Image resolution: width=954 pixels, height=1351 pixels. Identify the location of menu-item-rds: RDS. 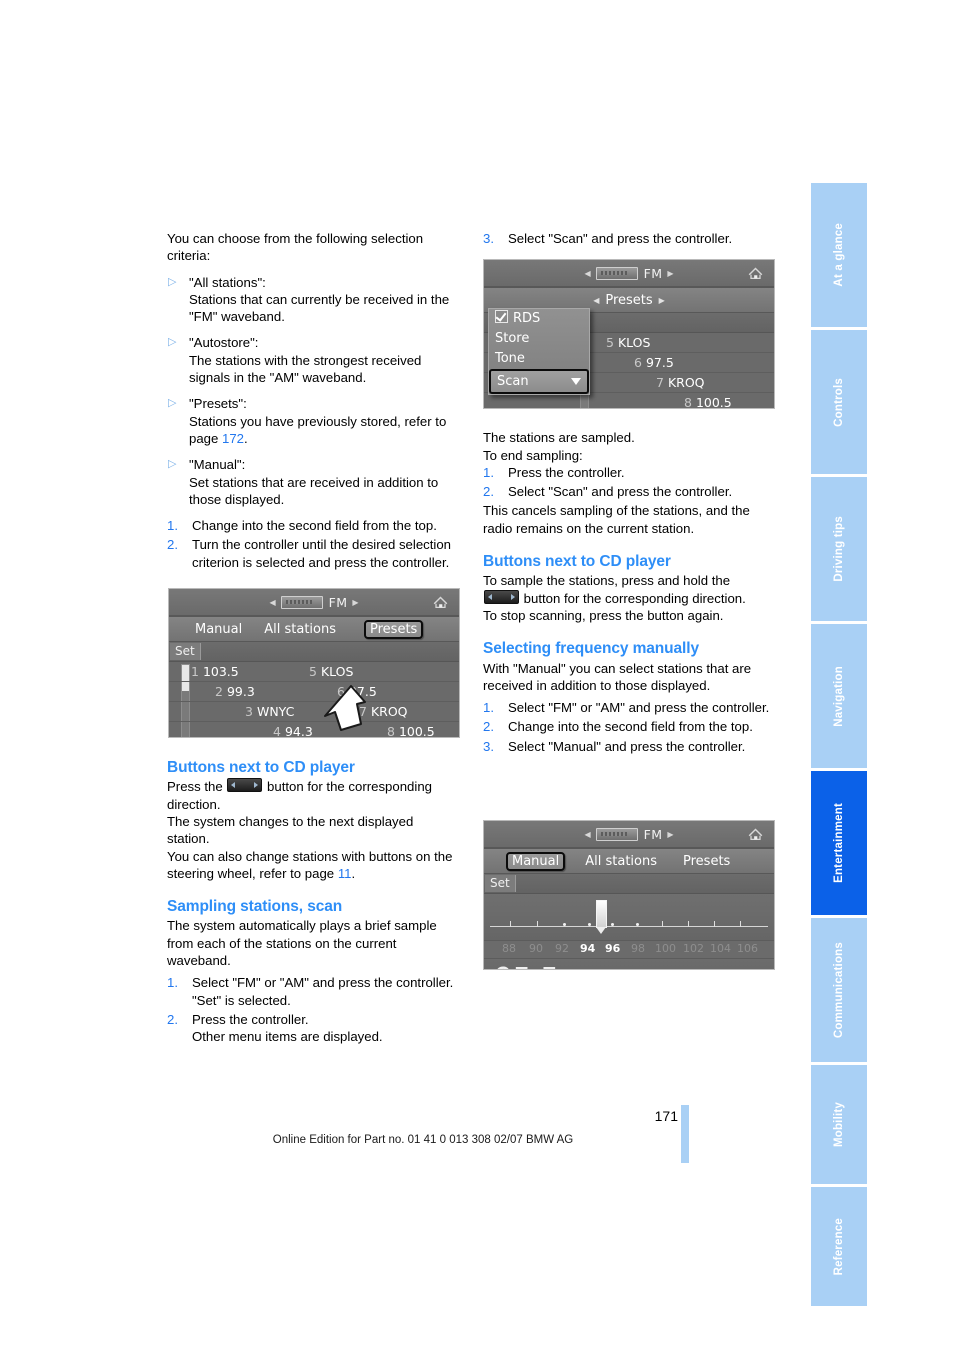
(539, 319).